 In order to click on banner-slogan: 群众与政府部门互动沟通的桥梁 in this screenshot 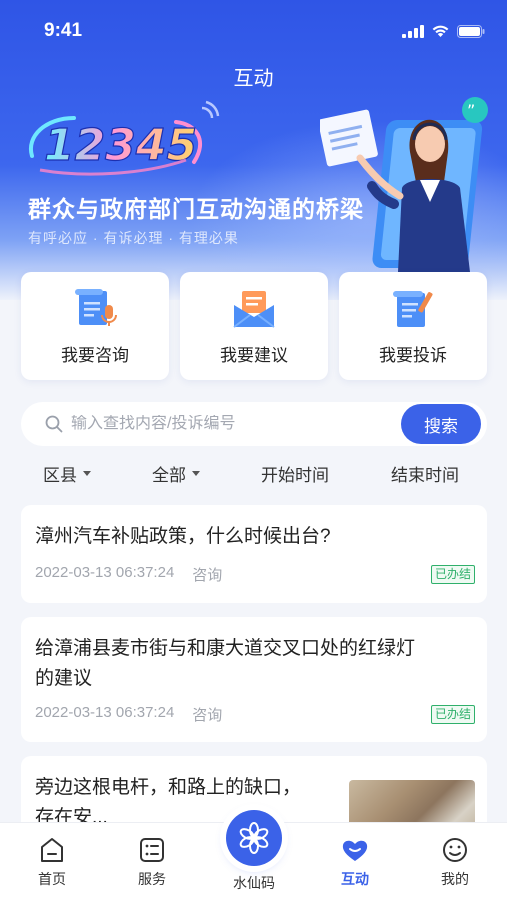, I will do `click(196, 209)`.